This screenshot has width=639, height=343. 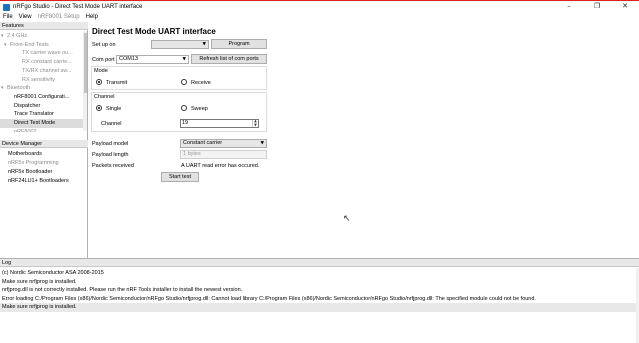 What do you see at coordinates (220, 166) in the screenshot?
I see `packets-received-value: A UART read error has occured.` at bounding box center [220, 166].